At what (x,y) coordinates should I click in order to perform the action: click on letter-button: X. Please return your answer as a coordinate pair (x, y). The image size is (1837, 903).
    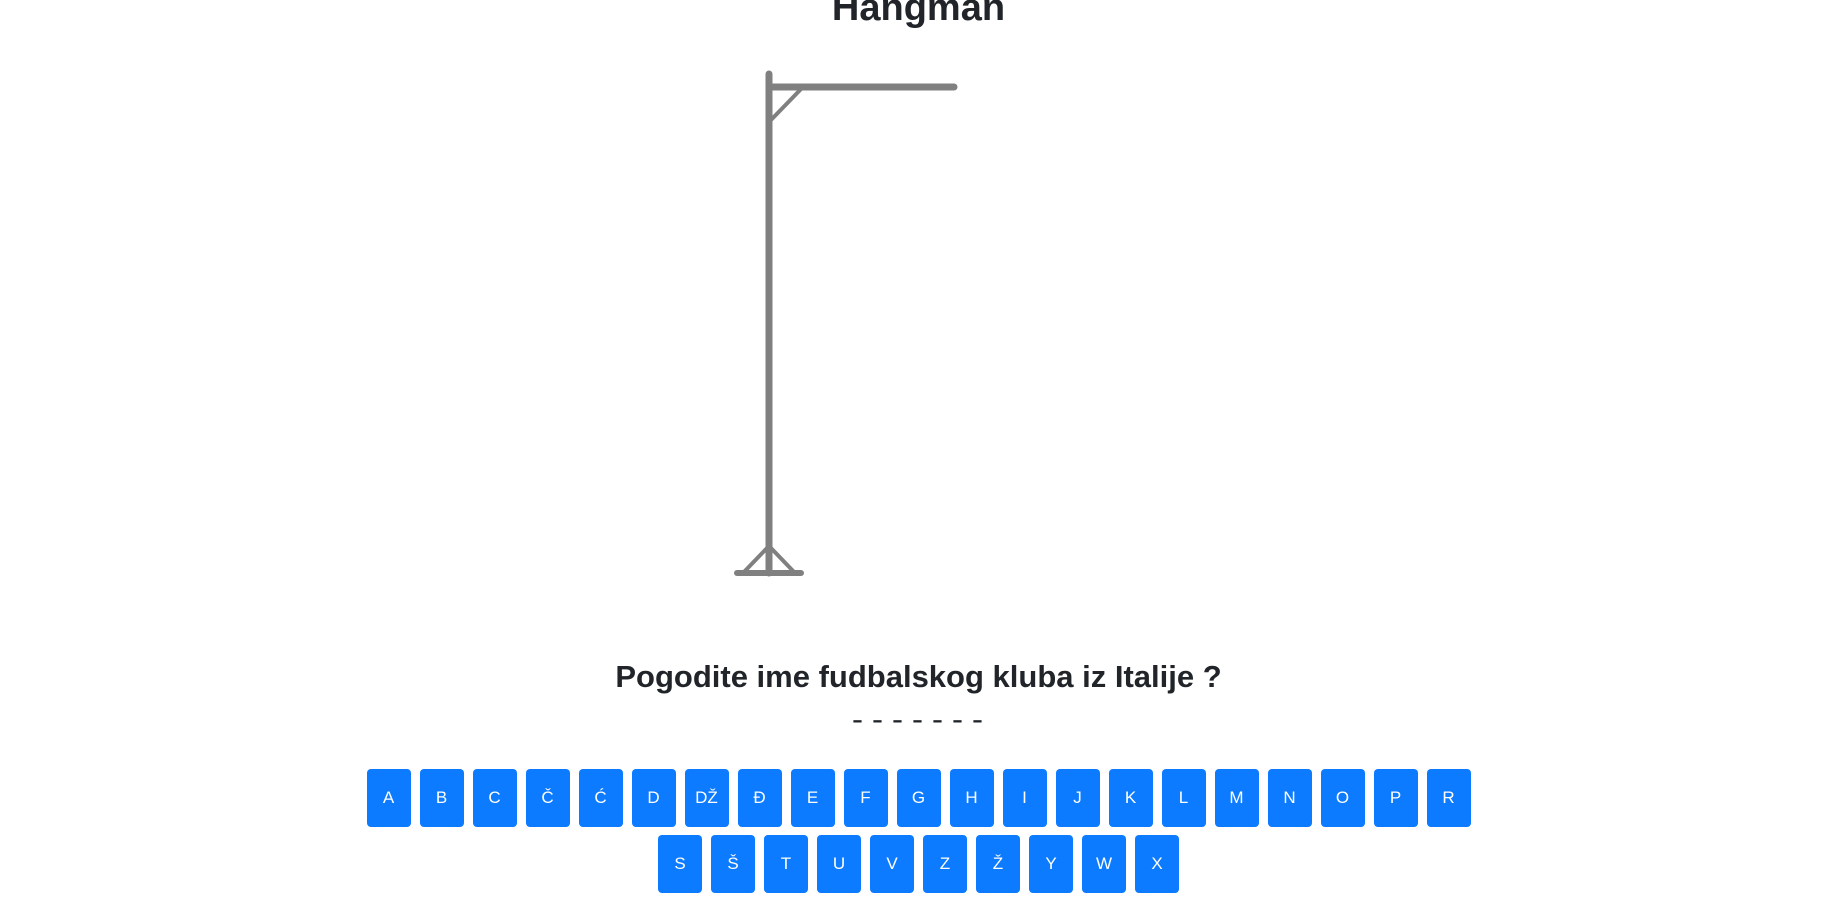
    Looking at the image, I should click on (1157, 864).